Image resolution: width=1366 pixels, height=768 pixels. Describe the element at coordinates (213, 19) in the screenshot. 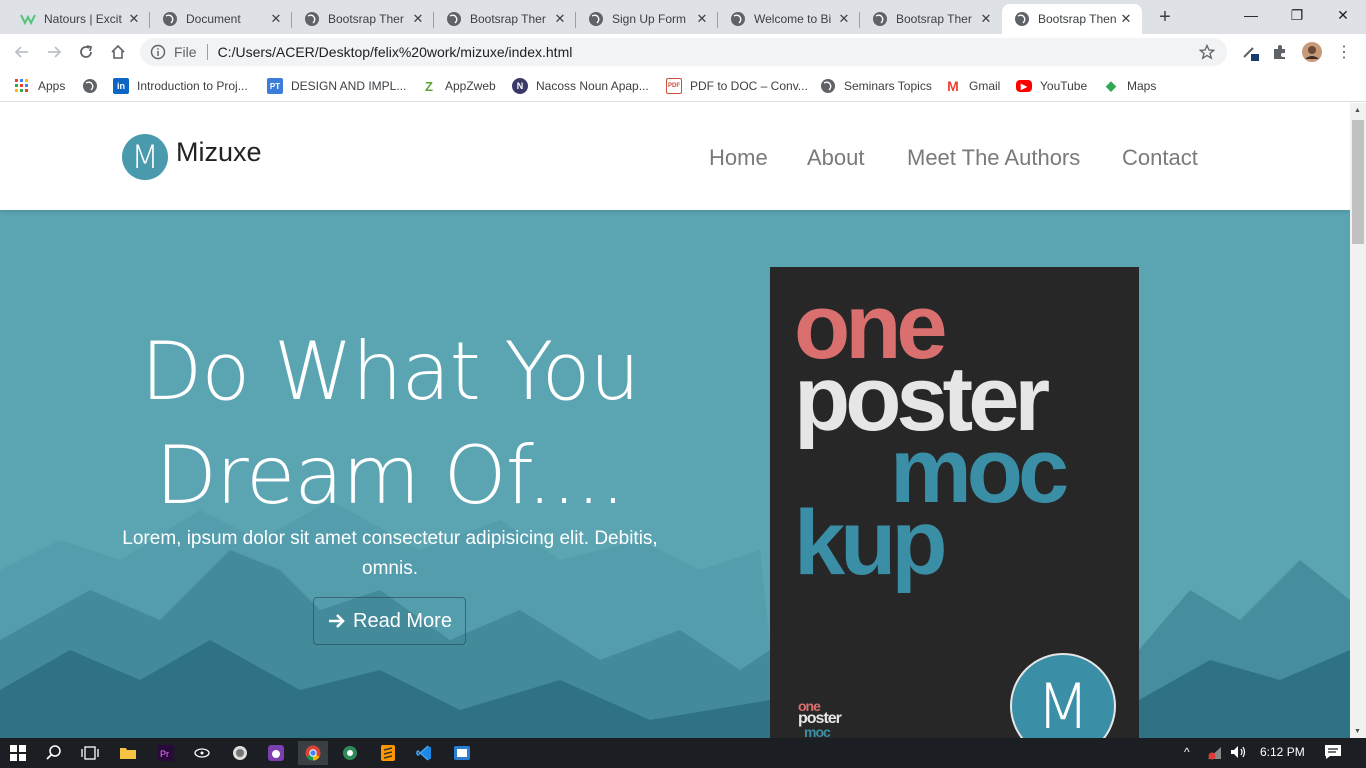

I see `tab-title: Document` at that location.